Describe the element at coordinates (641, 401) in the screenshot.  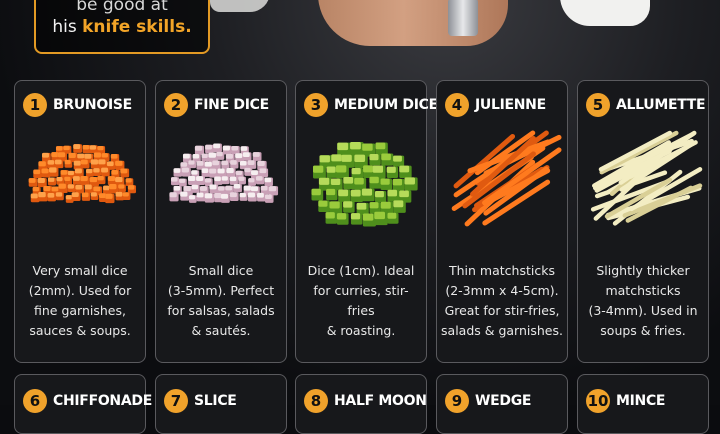
I see `card-title: MINCE` at that location.